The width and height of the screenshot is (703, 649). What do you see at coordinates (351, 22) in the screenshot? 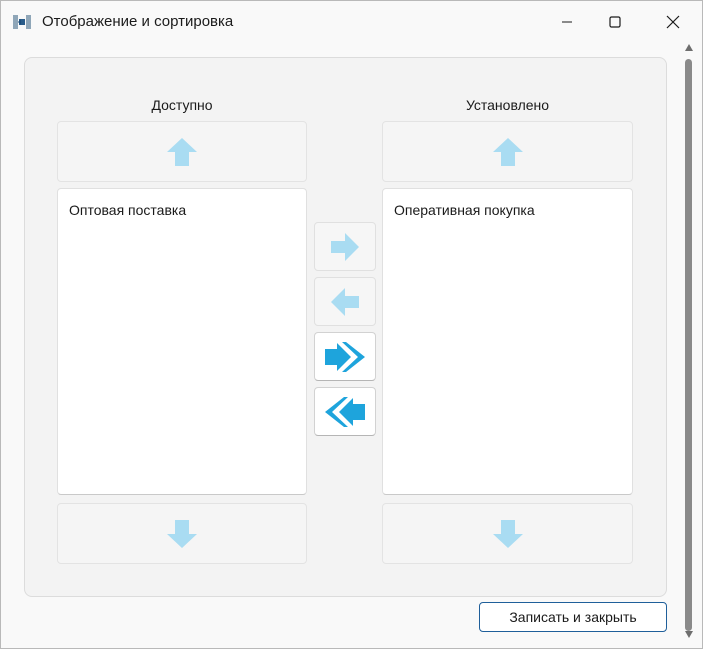
I see `title-bar: Отображение и сортировка` at bounding box center [351, 22].